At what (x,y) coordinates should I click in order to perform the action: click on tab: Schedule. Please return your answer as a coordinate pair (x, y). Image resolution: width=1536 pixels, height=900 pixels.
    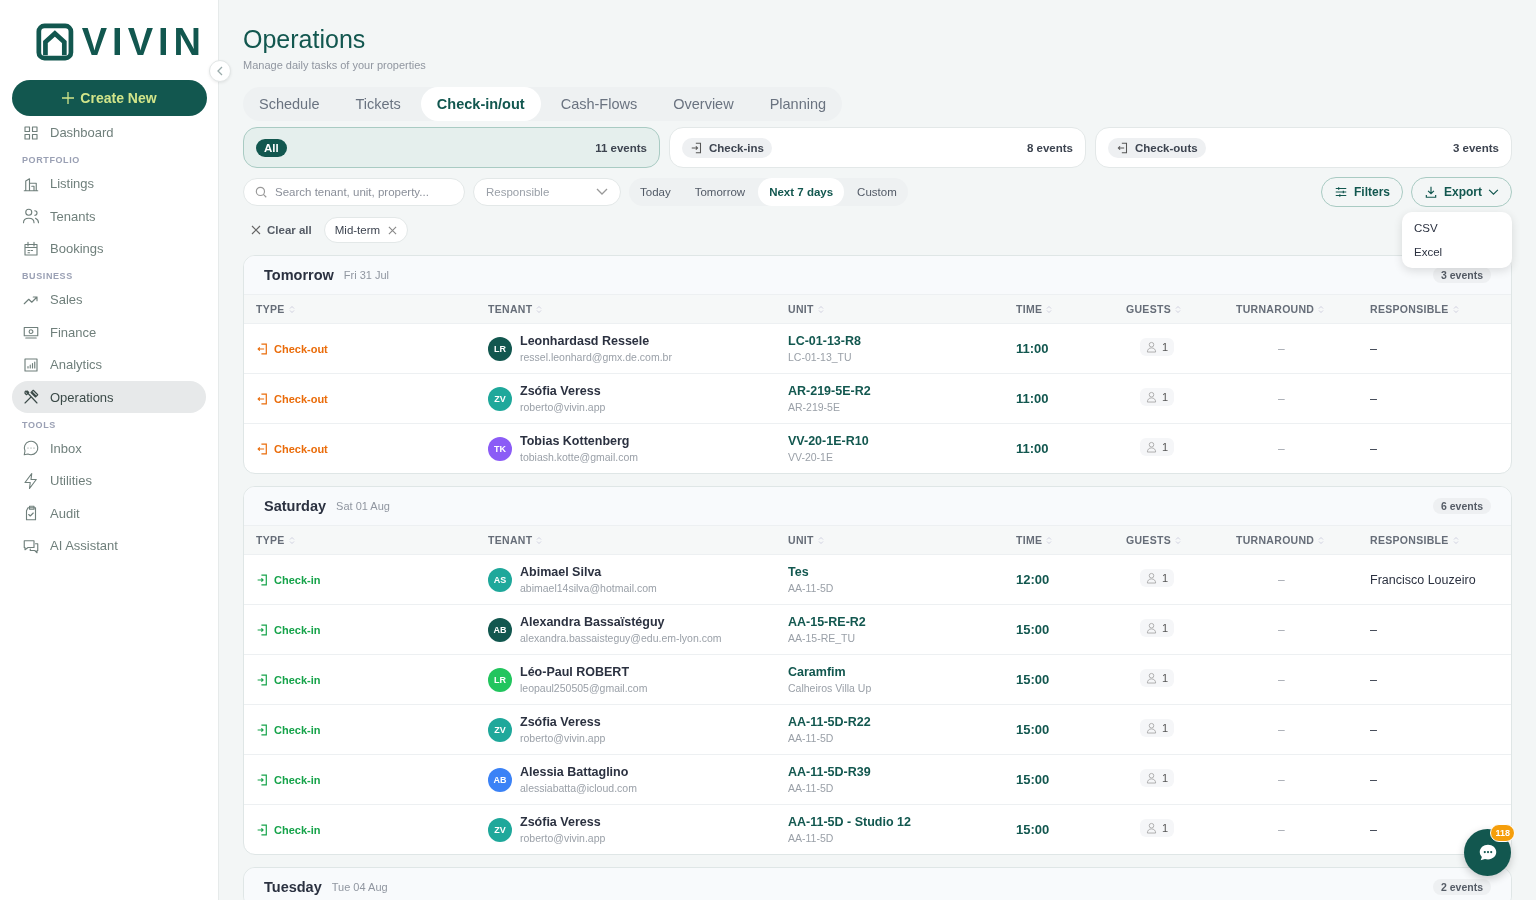
    Looking at the image, I should click on (289, 104).